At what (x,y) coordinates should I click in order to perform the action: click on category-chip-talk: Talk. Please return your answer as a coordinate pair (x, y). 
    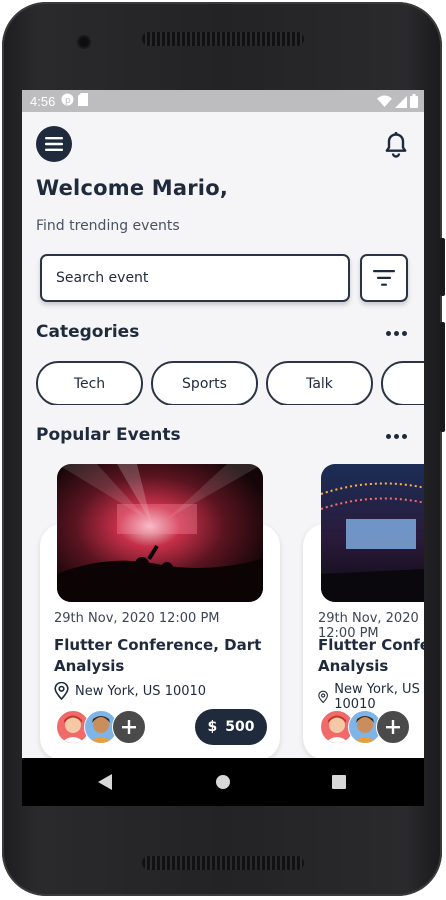
    Looking at the image, I should click on (319, 383).